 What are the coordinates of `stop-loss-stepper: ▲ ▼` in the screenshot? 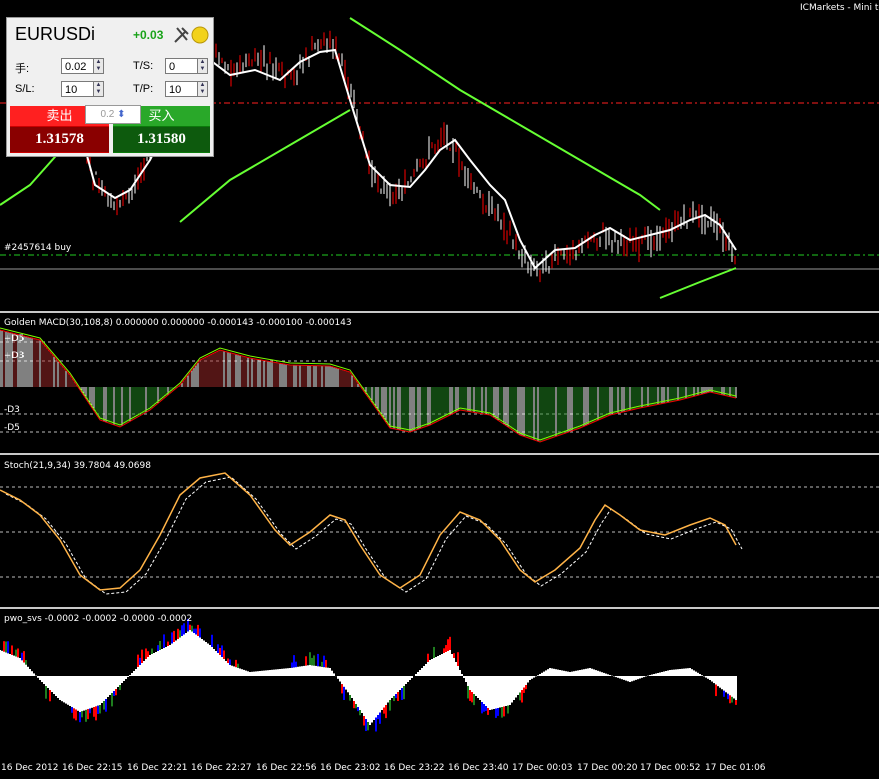 It's located at (98, 89).